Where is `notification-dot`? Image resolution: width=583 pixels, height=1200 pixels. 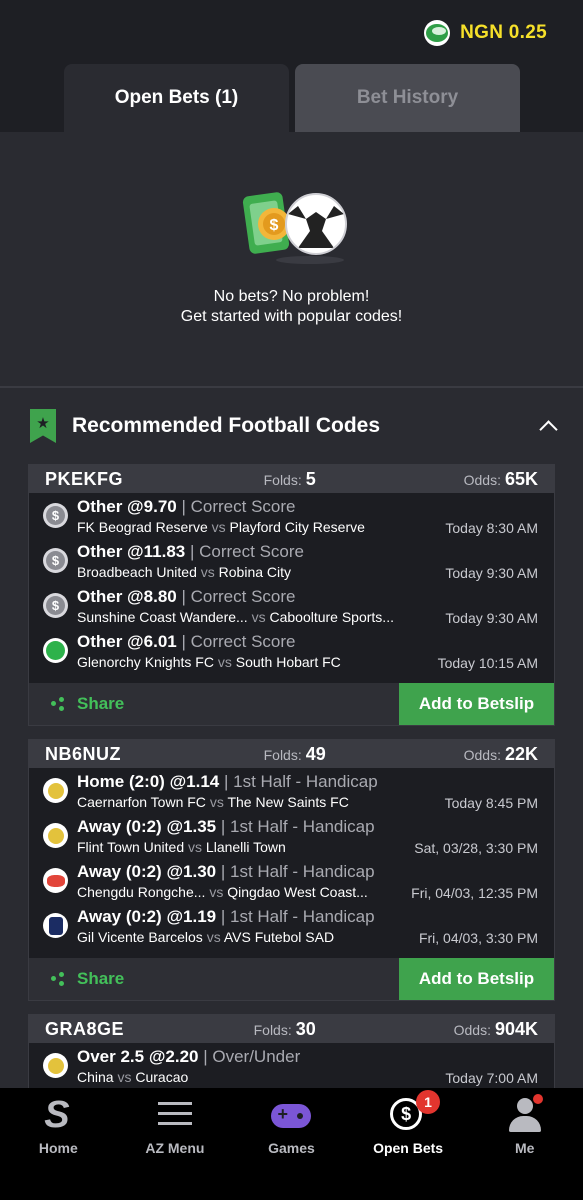 notification-dot is located at coordinates (537, 1099).